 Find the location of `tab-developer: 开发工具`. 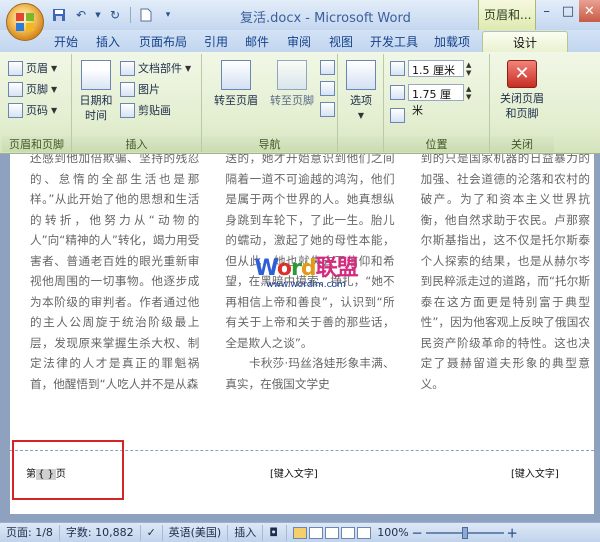

tab-developer: 开发工具 is located at coordinates (394, 42).